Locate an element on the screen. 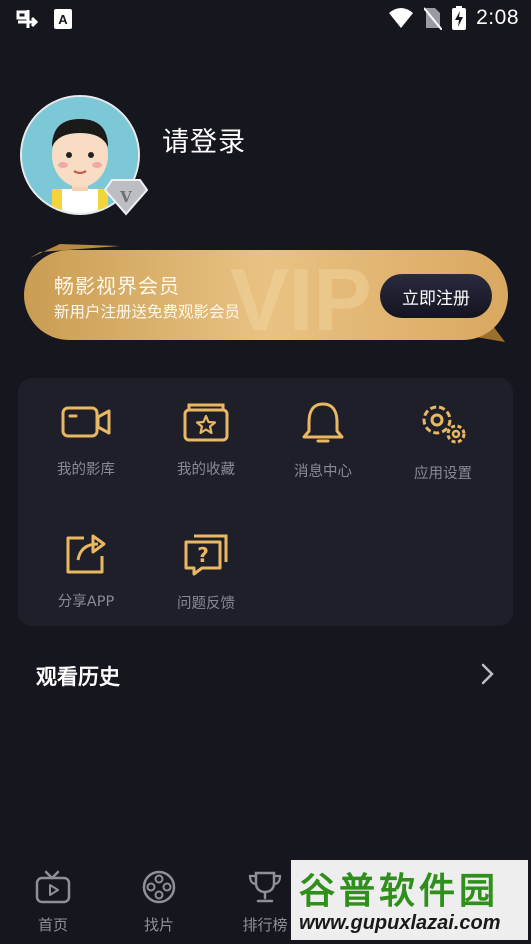 The image size is (531, 944). watch-history-title: 观看历史 is located at coordinates (78, 676).